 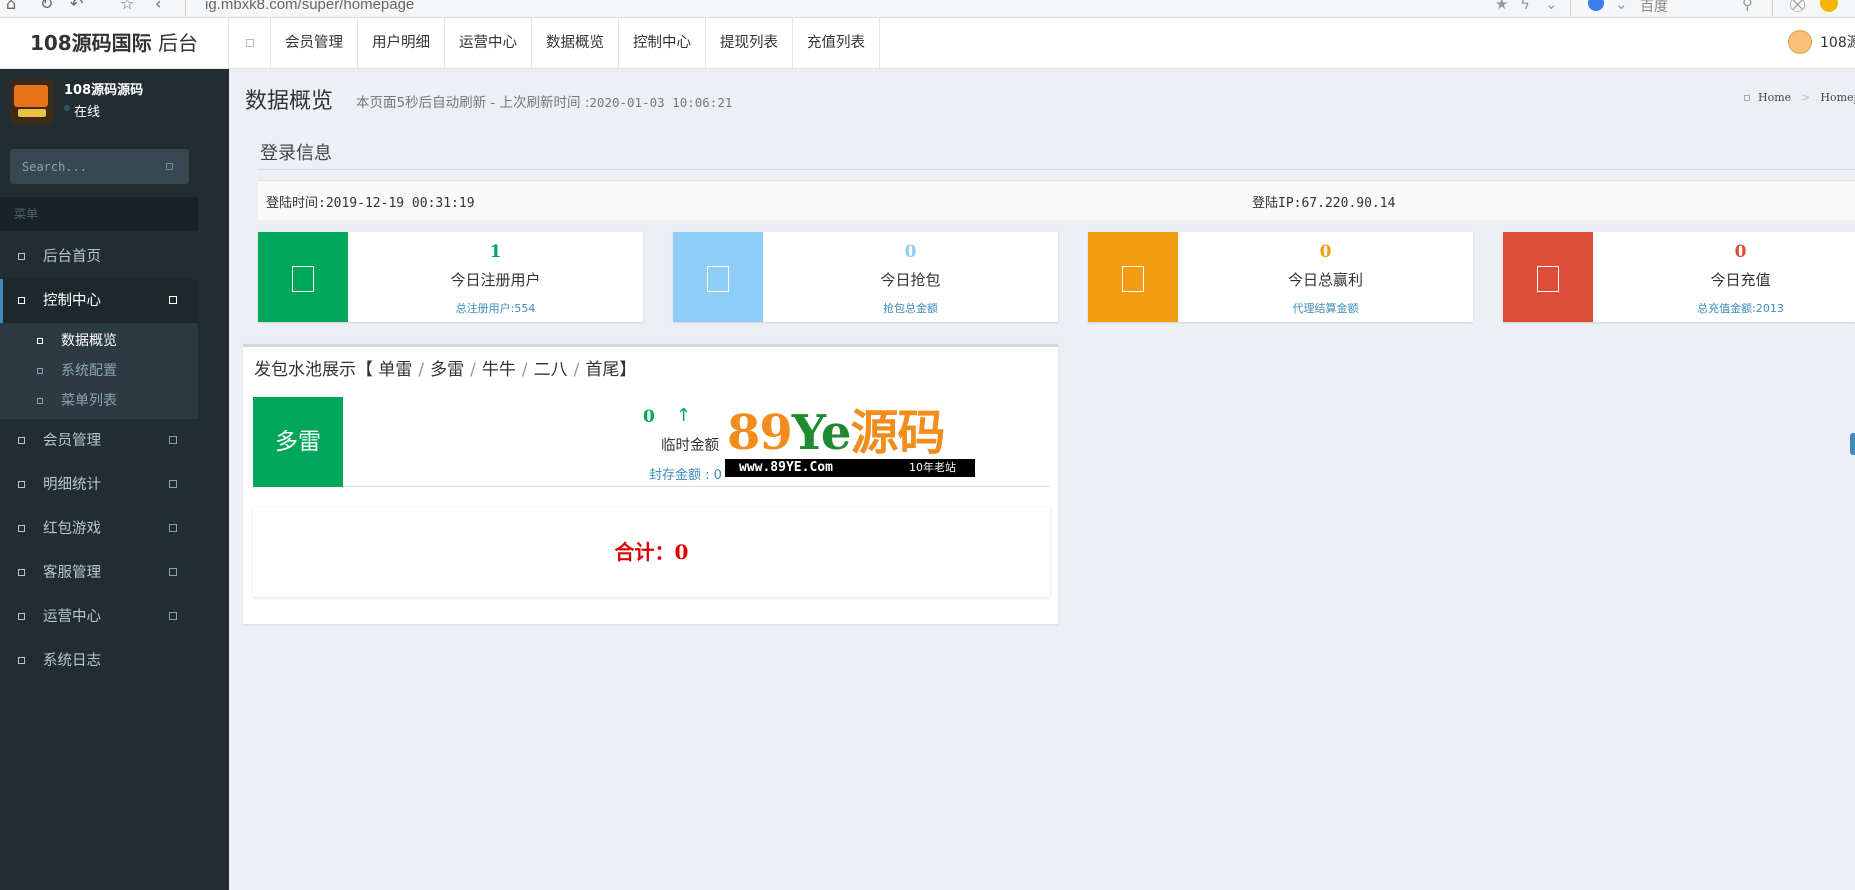 I want to click on pool-type-tab: 单雷, so click(x=395, y=370).